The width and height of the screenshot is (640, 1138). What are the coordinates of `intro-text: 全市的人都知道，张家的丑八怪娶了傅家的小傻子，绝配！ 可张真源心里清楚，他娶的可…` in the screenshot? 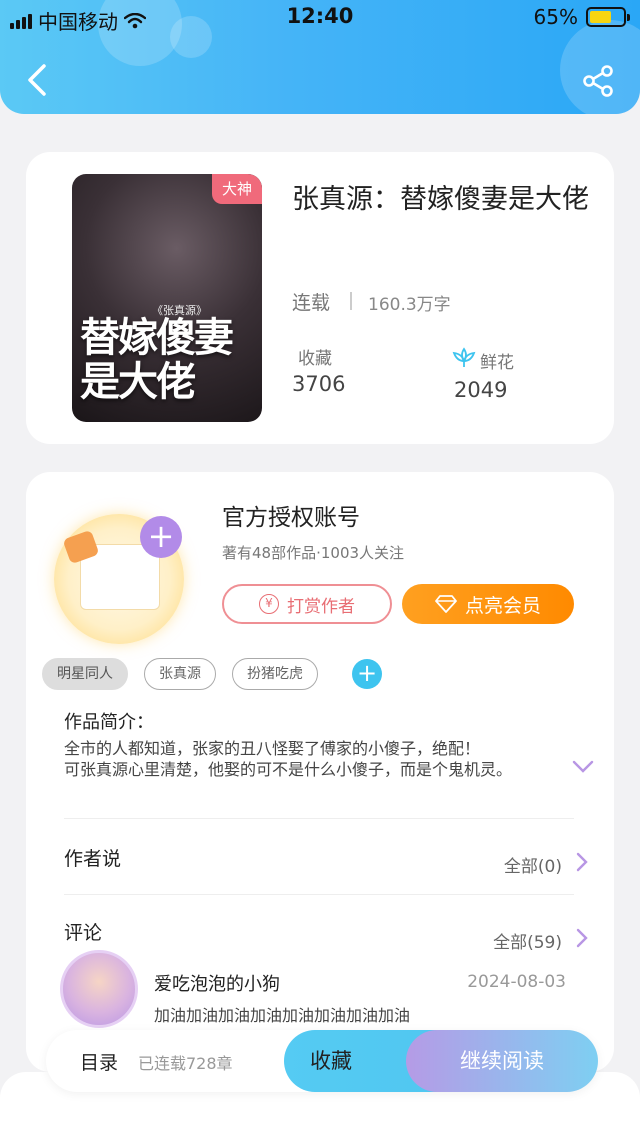 It's located at (304, 759).